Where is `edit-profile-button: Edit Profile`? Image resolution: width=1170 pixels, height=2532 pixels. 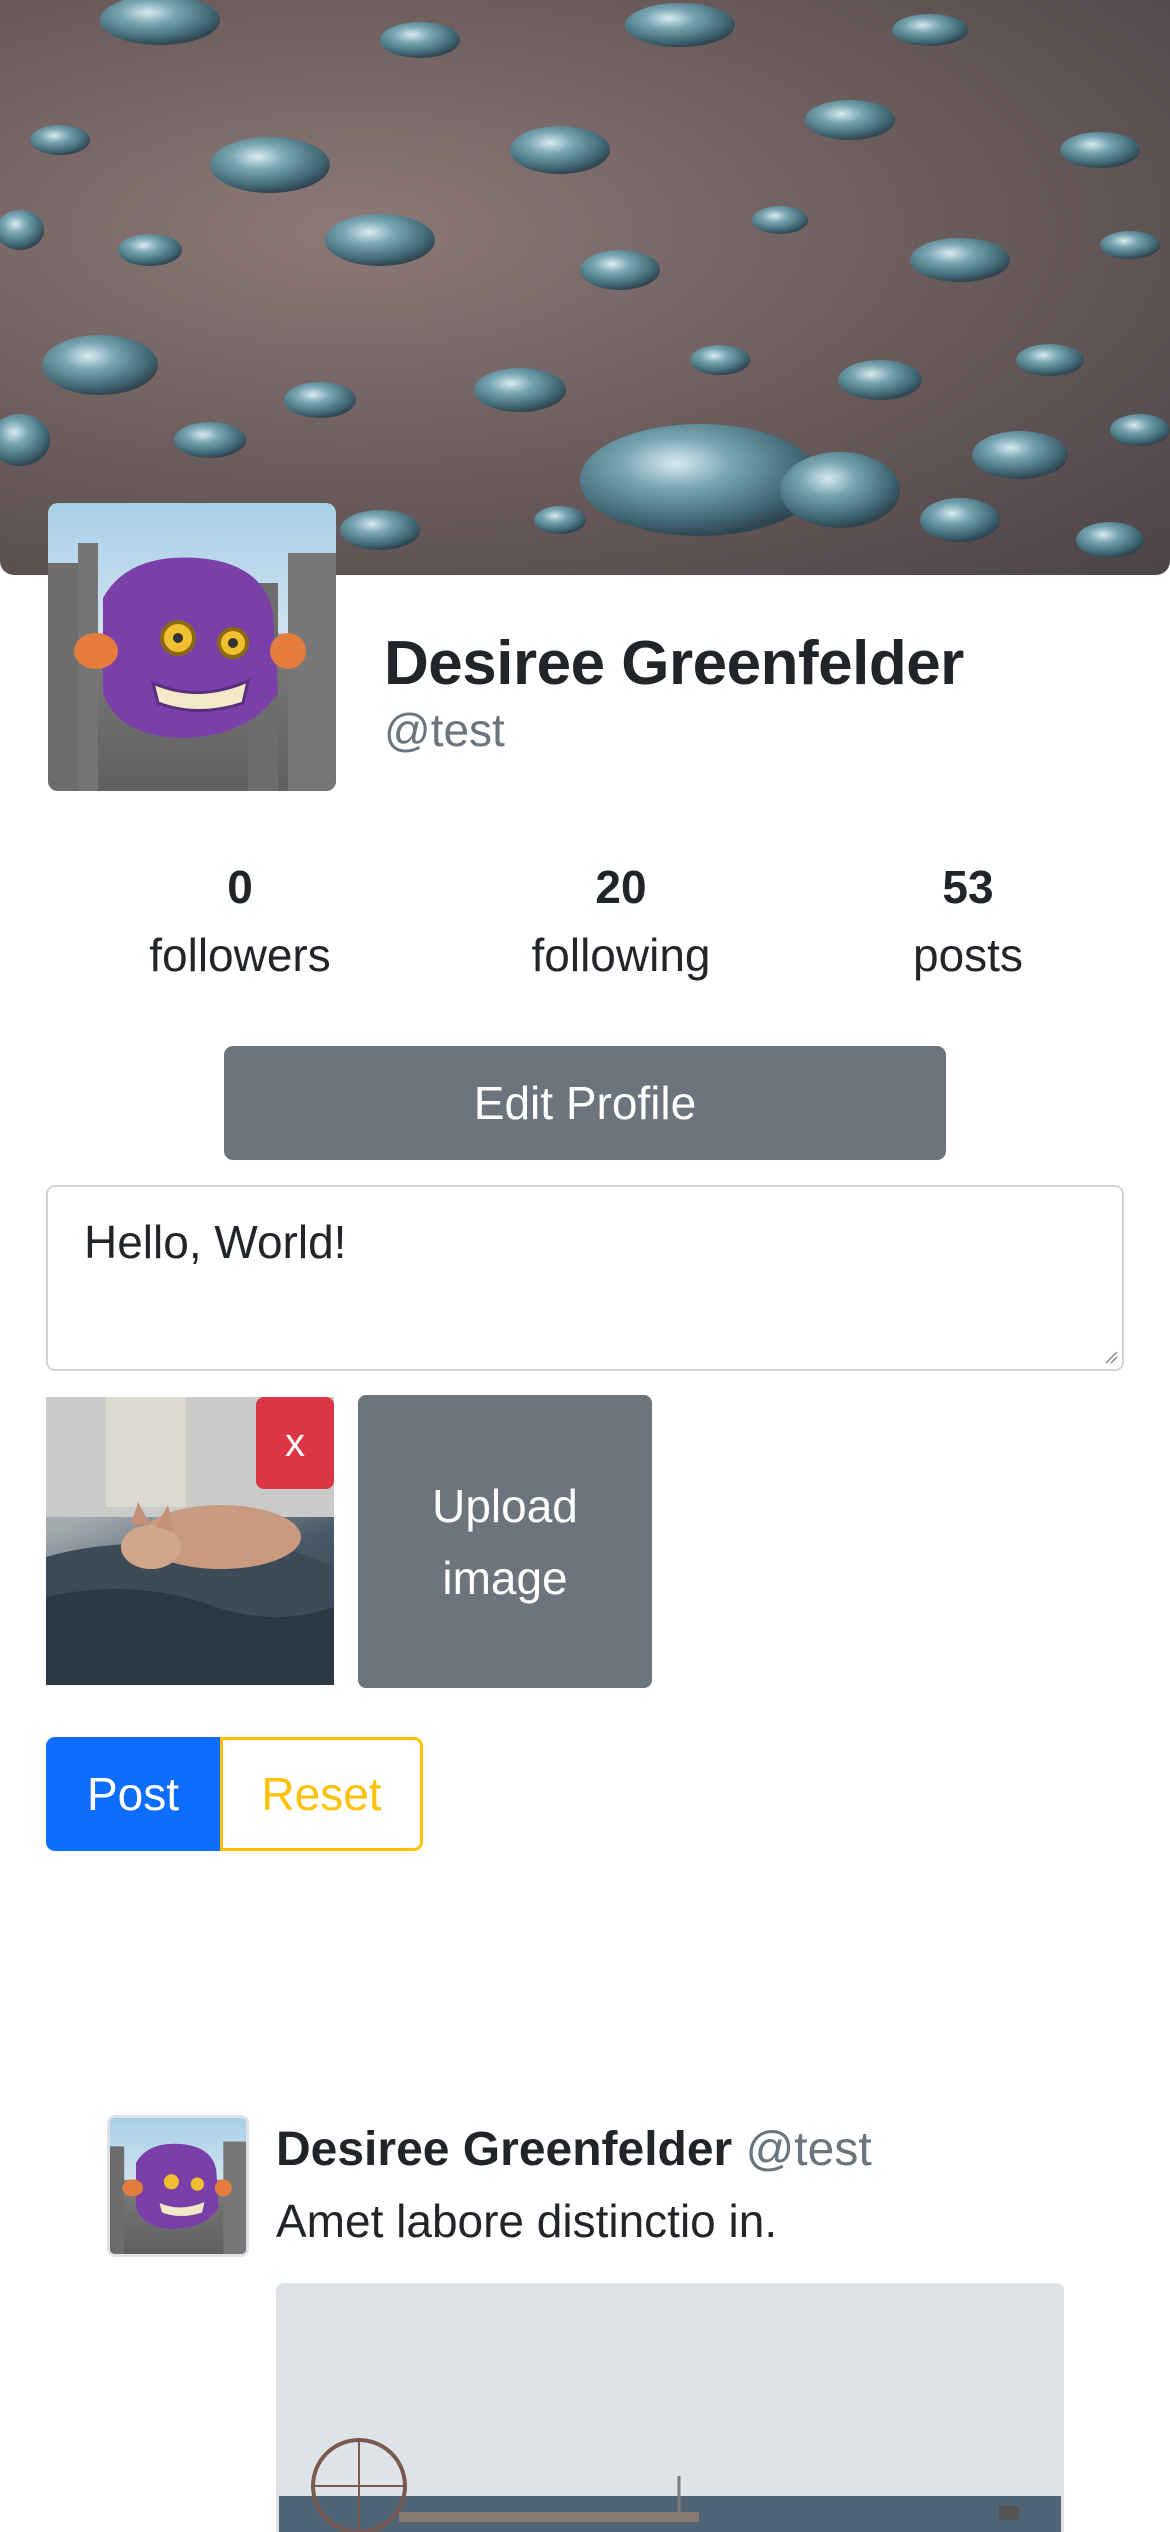 edit-profile-button: Edit Profile is located at coordinates (585, 1103).